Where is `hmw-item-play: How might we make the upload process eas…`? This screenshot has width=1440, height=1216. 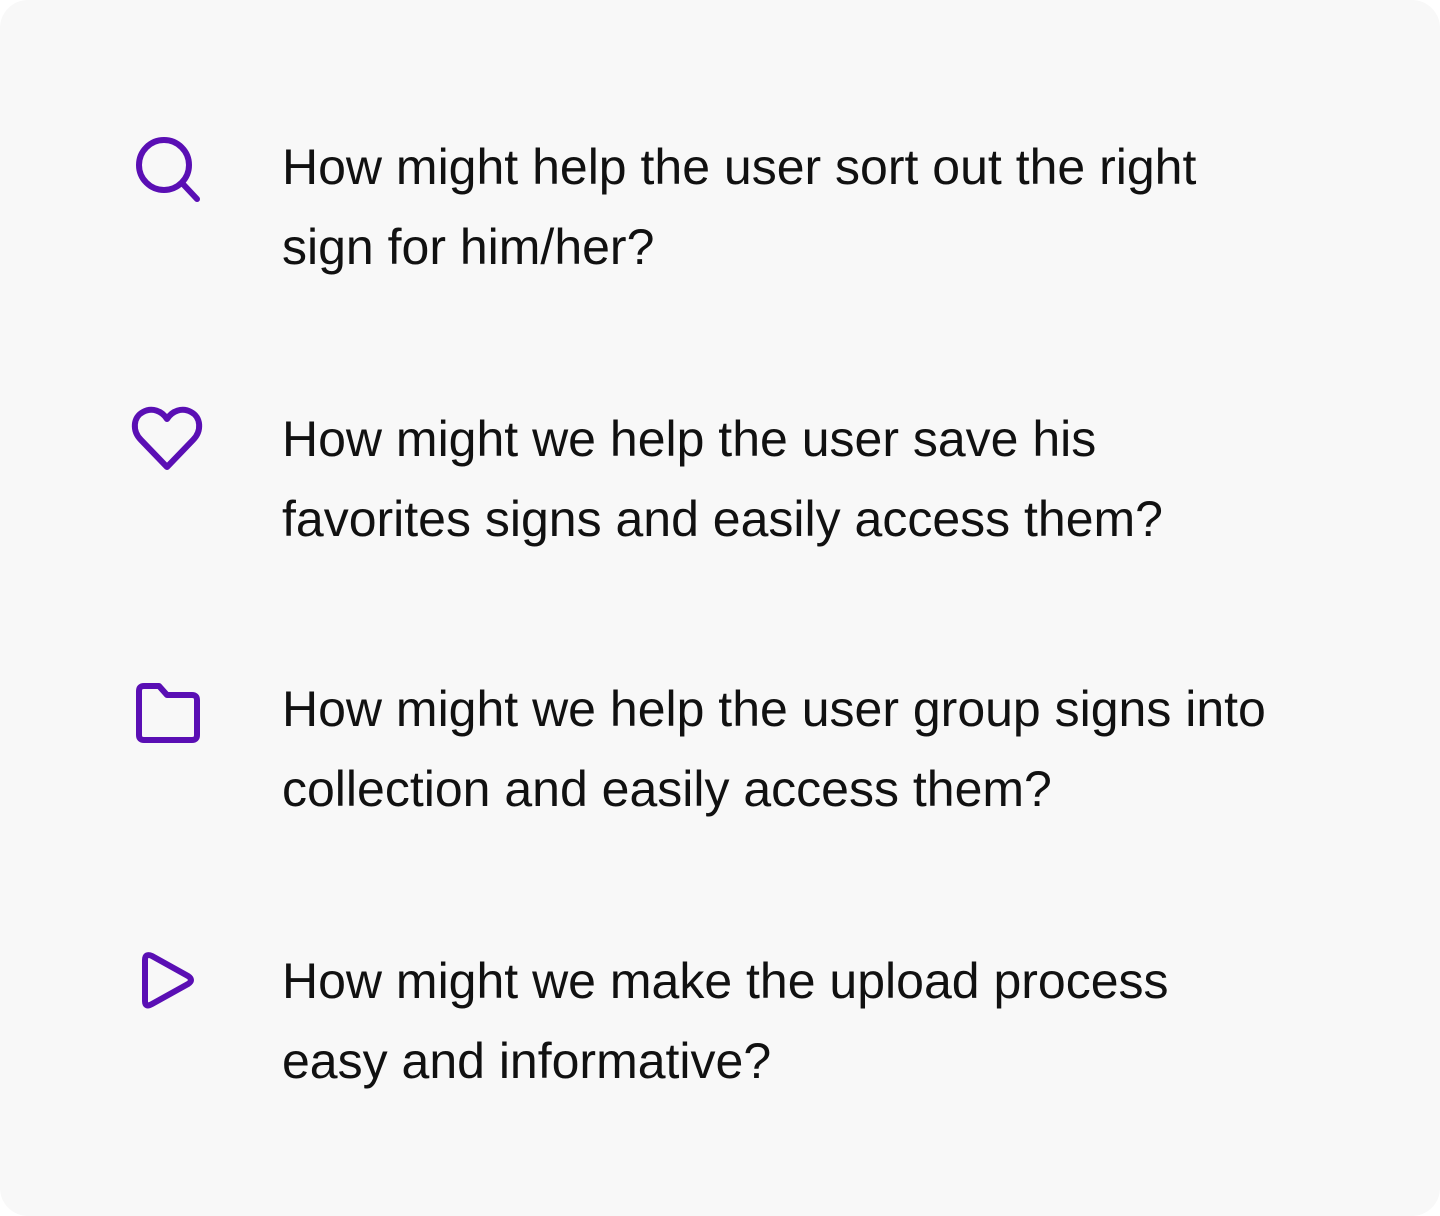 hmw-item-play: How might we make the upload process eas… is located at coordinates (720, 1026).